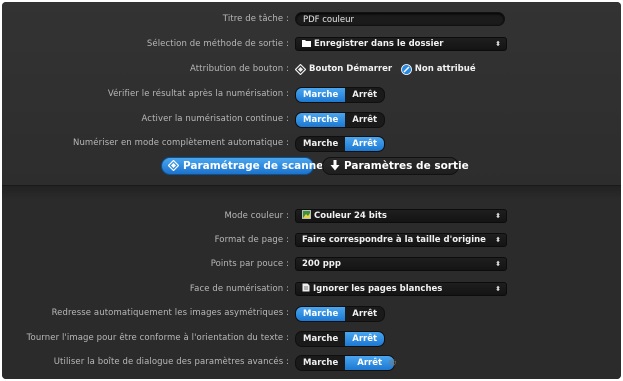 This screenshot has width=623, height=381. What do you see at coordinates (320, 144) in the screenshot?
I see `fully-auto-on: Marche` at bounding box center [320, 144].